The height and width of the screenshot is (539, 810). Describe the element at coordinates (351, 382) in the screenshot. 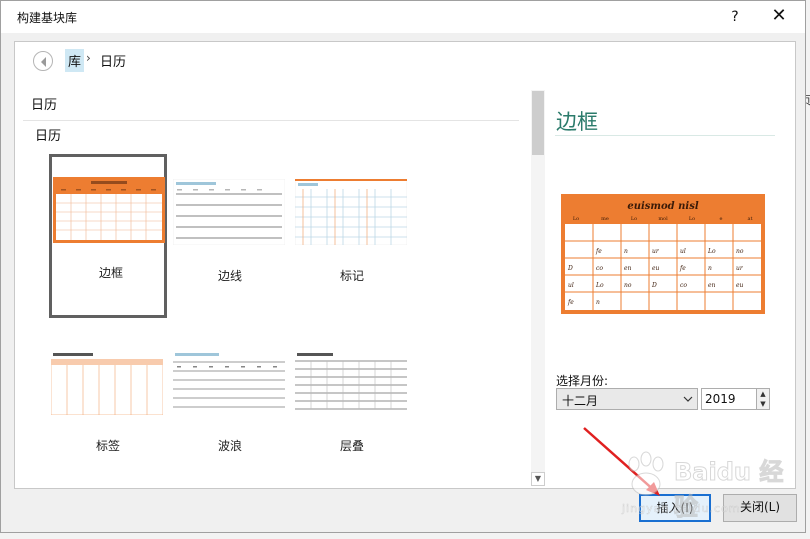

I see `calendar-stacked-thumbnail` at that location.